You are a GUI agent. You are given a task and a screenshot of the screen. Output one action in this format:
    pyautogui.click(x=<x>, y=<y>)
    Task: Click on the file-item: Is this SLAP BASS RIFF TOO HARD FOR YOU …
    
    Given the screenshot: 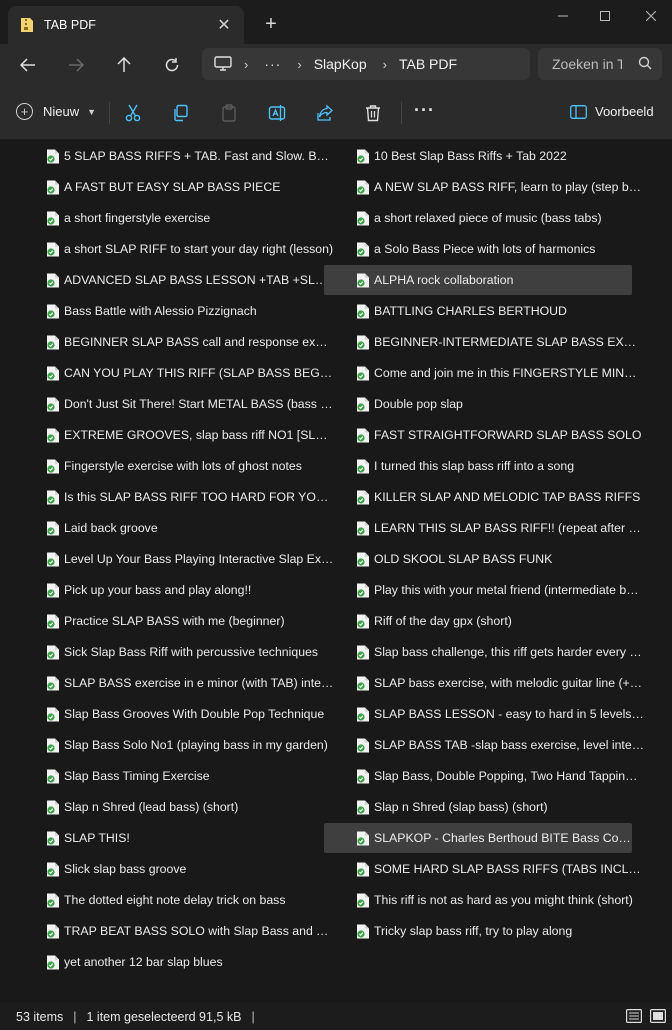 What is the action you would take?
    pyautogui.click(x=200, y=497)
    